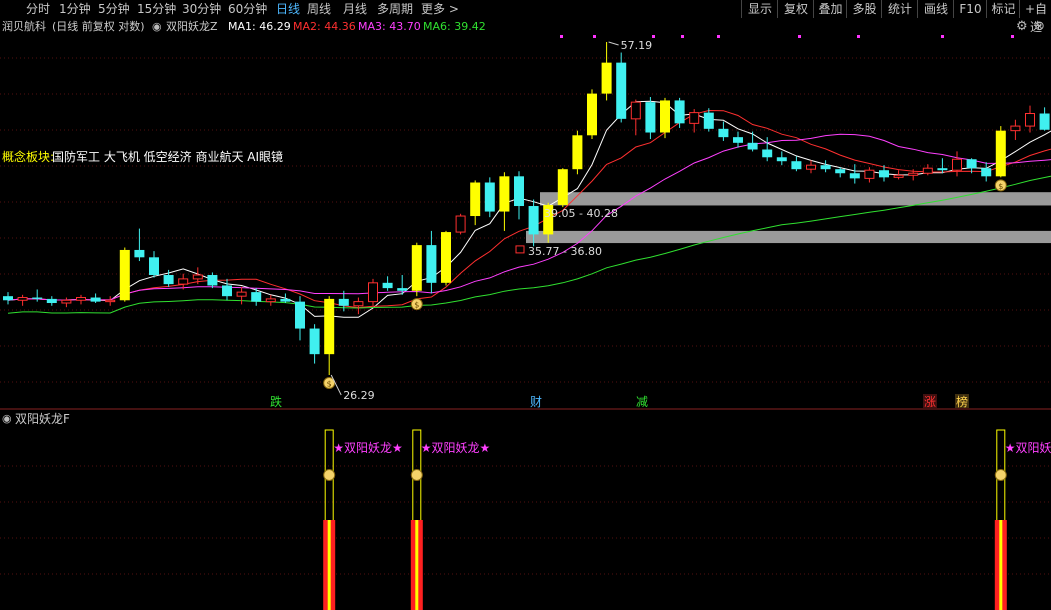 The width and height of the screenshot is (1051, 610). What do you see at coordinates (899, 9) in the screenshot?
I see `toolbar-button-4: 统计` at bounding box center [899, 9].